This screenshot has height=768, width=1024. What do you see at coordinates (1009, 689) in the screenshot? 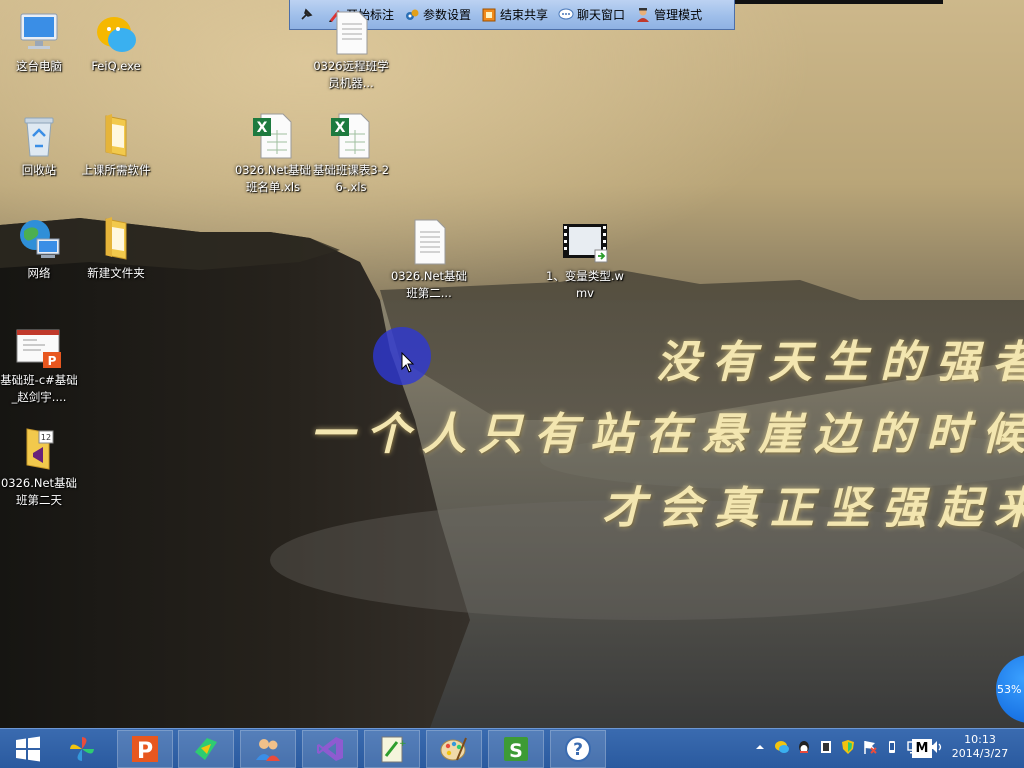
I see `speed-ball-value: 53%` at bounding box center [1009, 689].